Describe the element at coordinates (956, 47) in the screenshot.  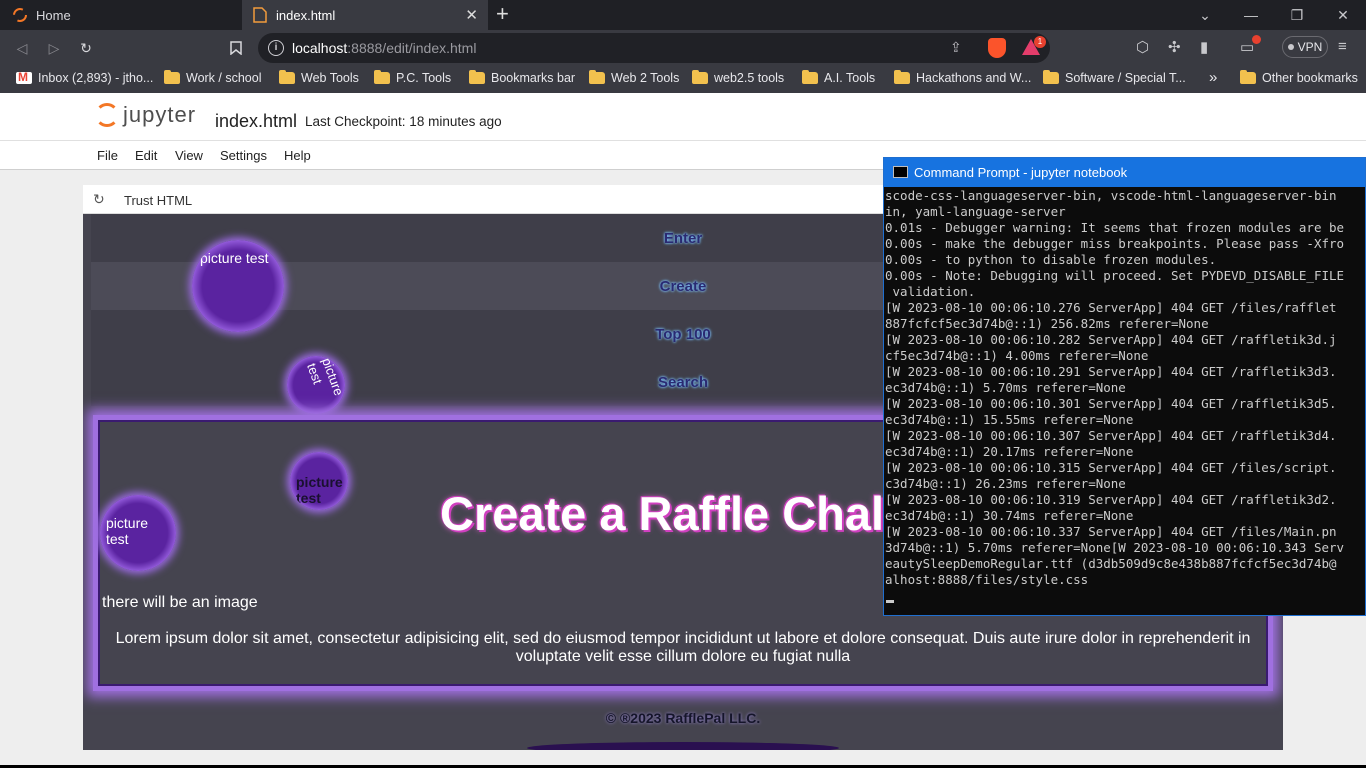
I see `share-icon: ⇪` at that location.